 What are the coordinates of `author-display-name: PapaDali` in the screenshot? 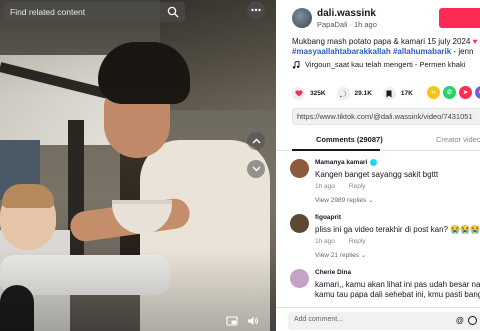 It's located at (332, 24).